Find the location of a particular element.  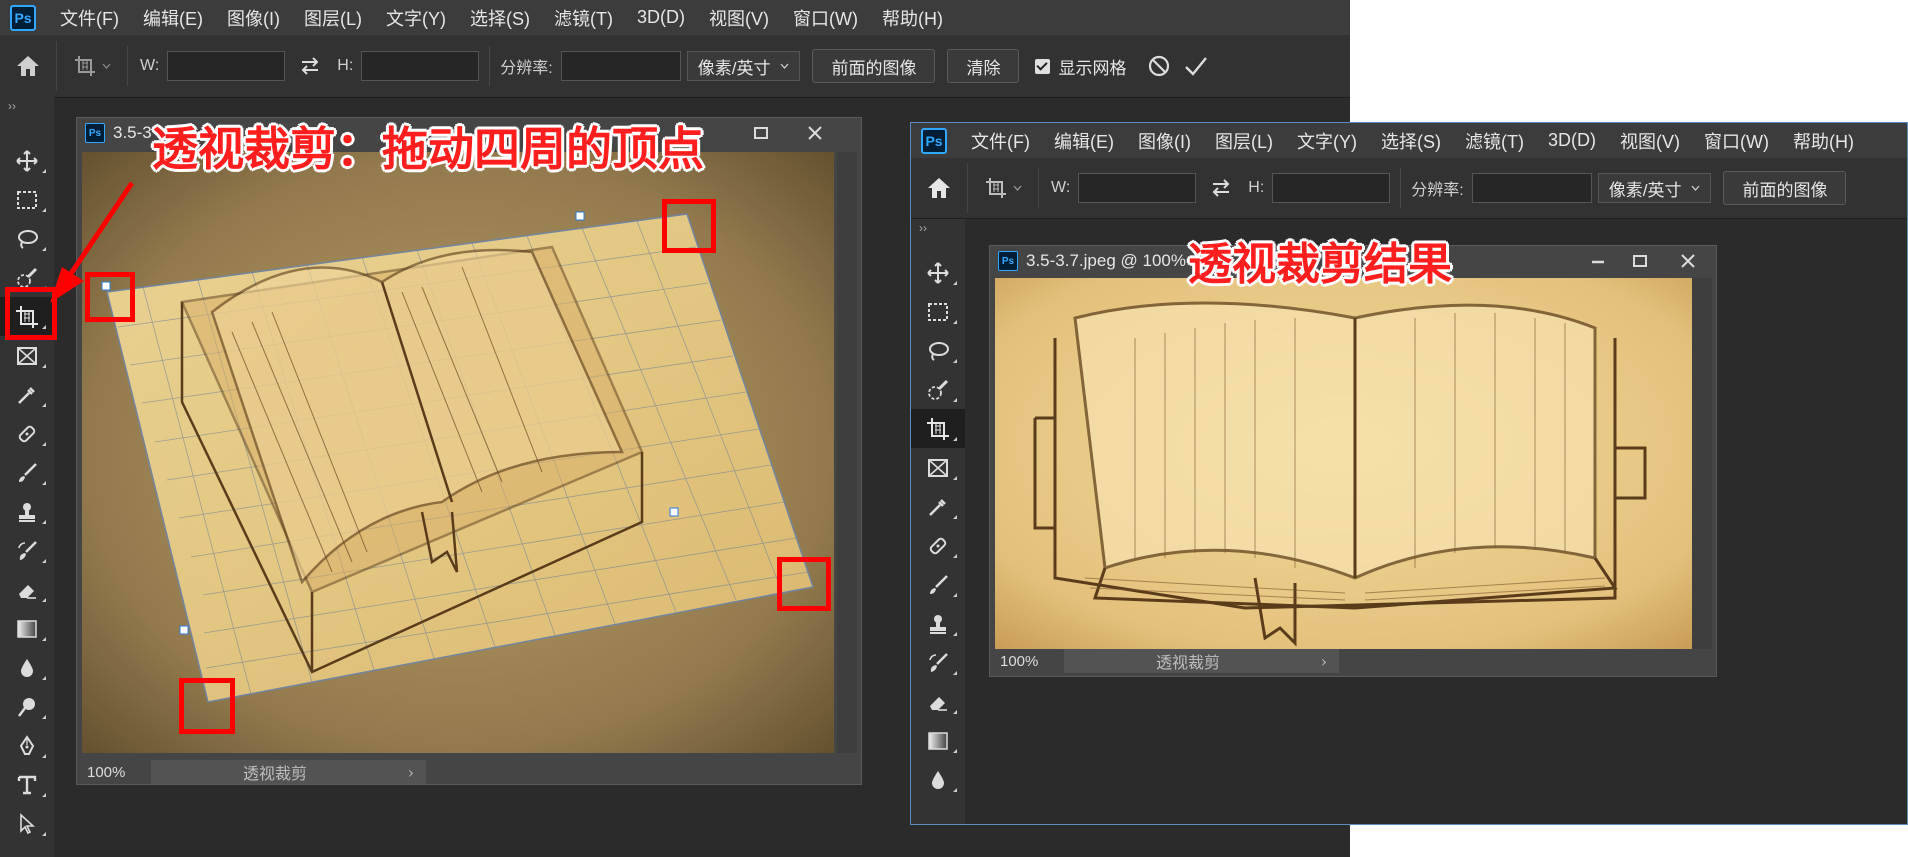

pen-tool is located at coordinates (27, 745).